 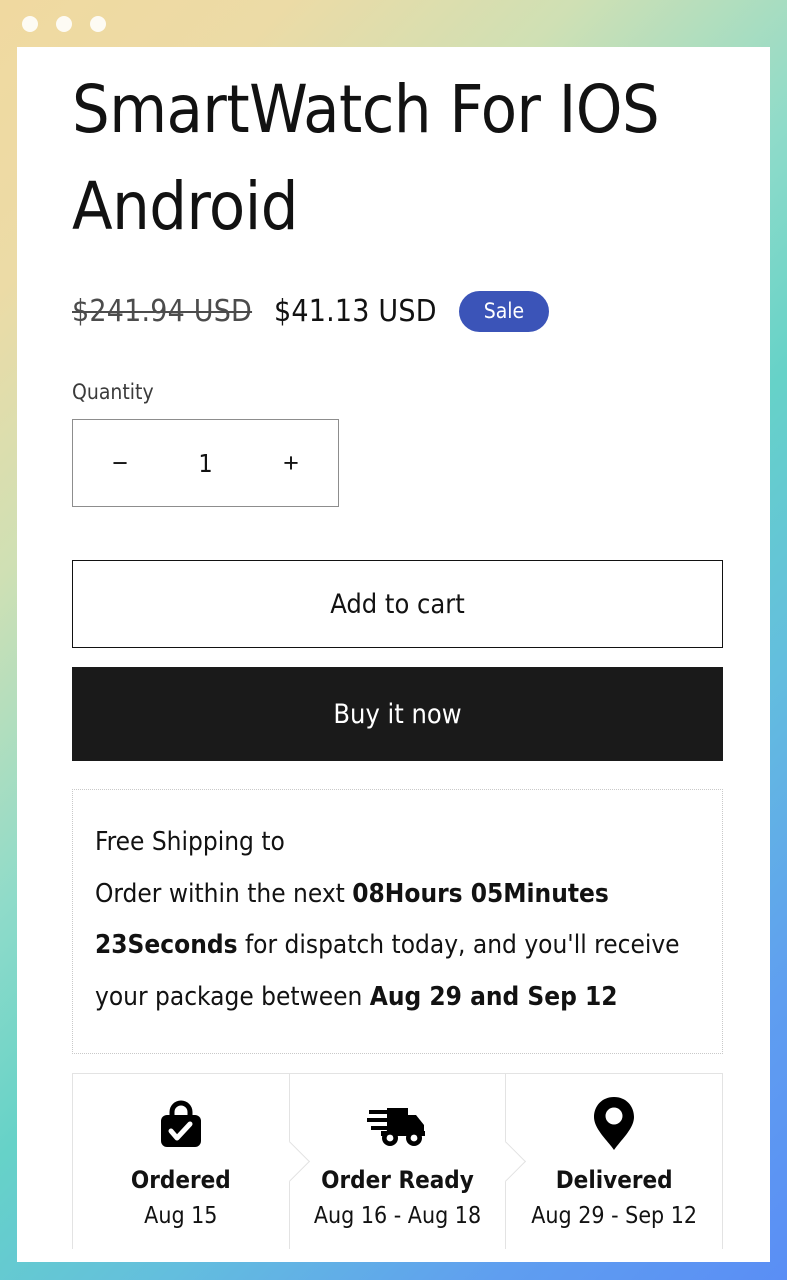 I want to click on step-date: Aug 29 - Sep 12, so click(x=614, y=1216).